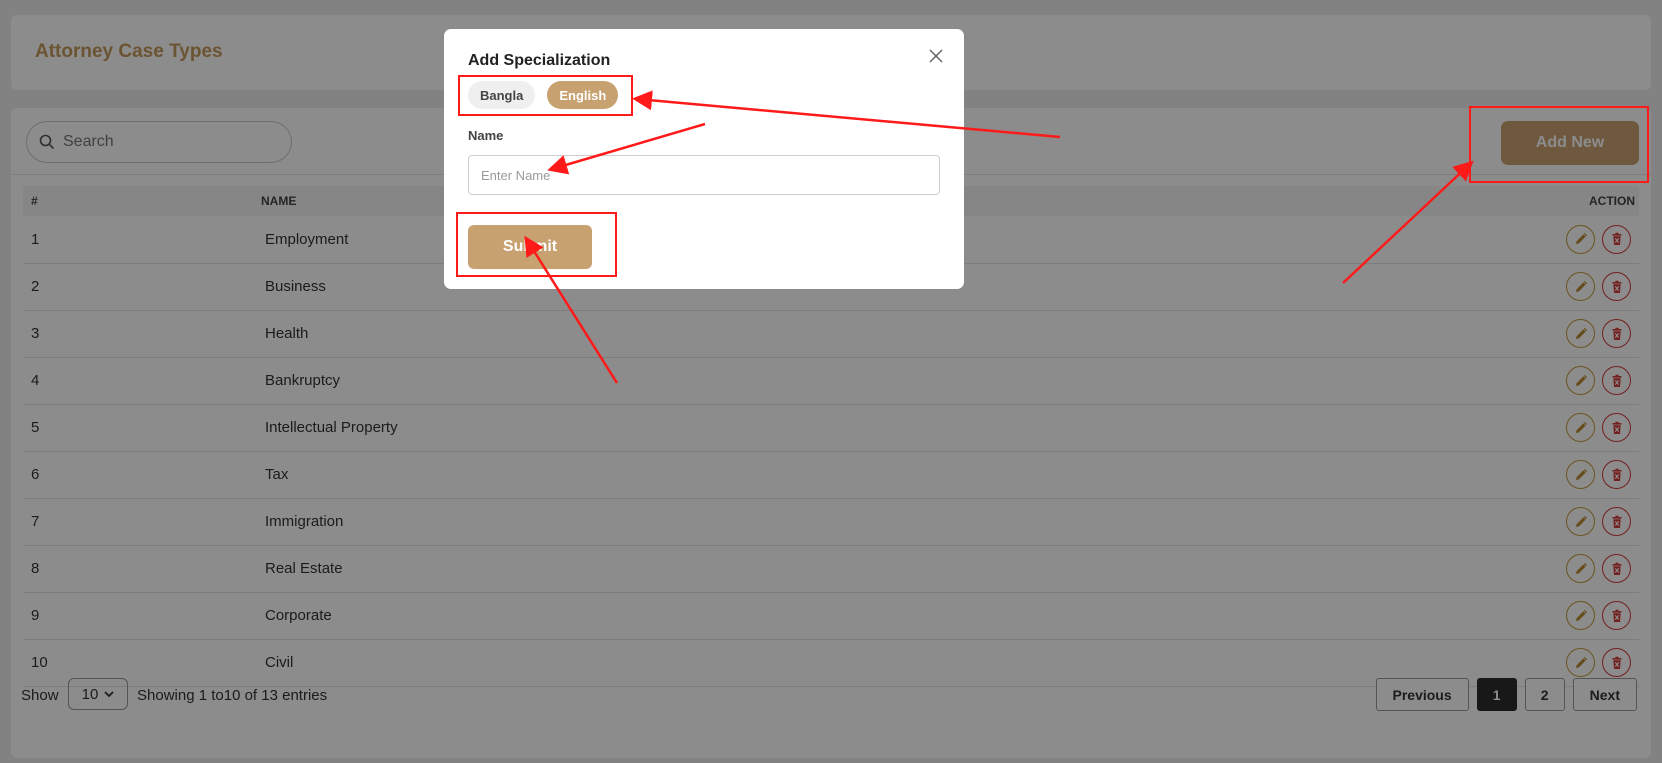 Image resolution: width=1662 pixels, height=763 pixels. What do you see at coordinates (626, 148) in the screenshot?
I see `arrow-to-name-input` at bounding box center [626, 148].